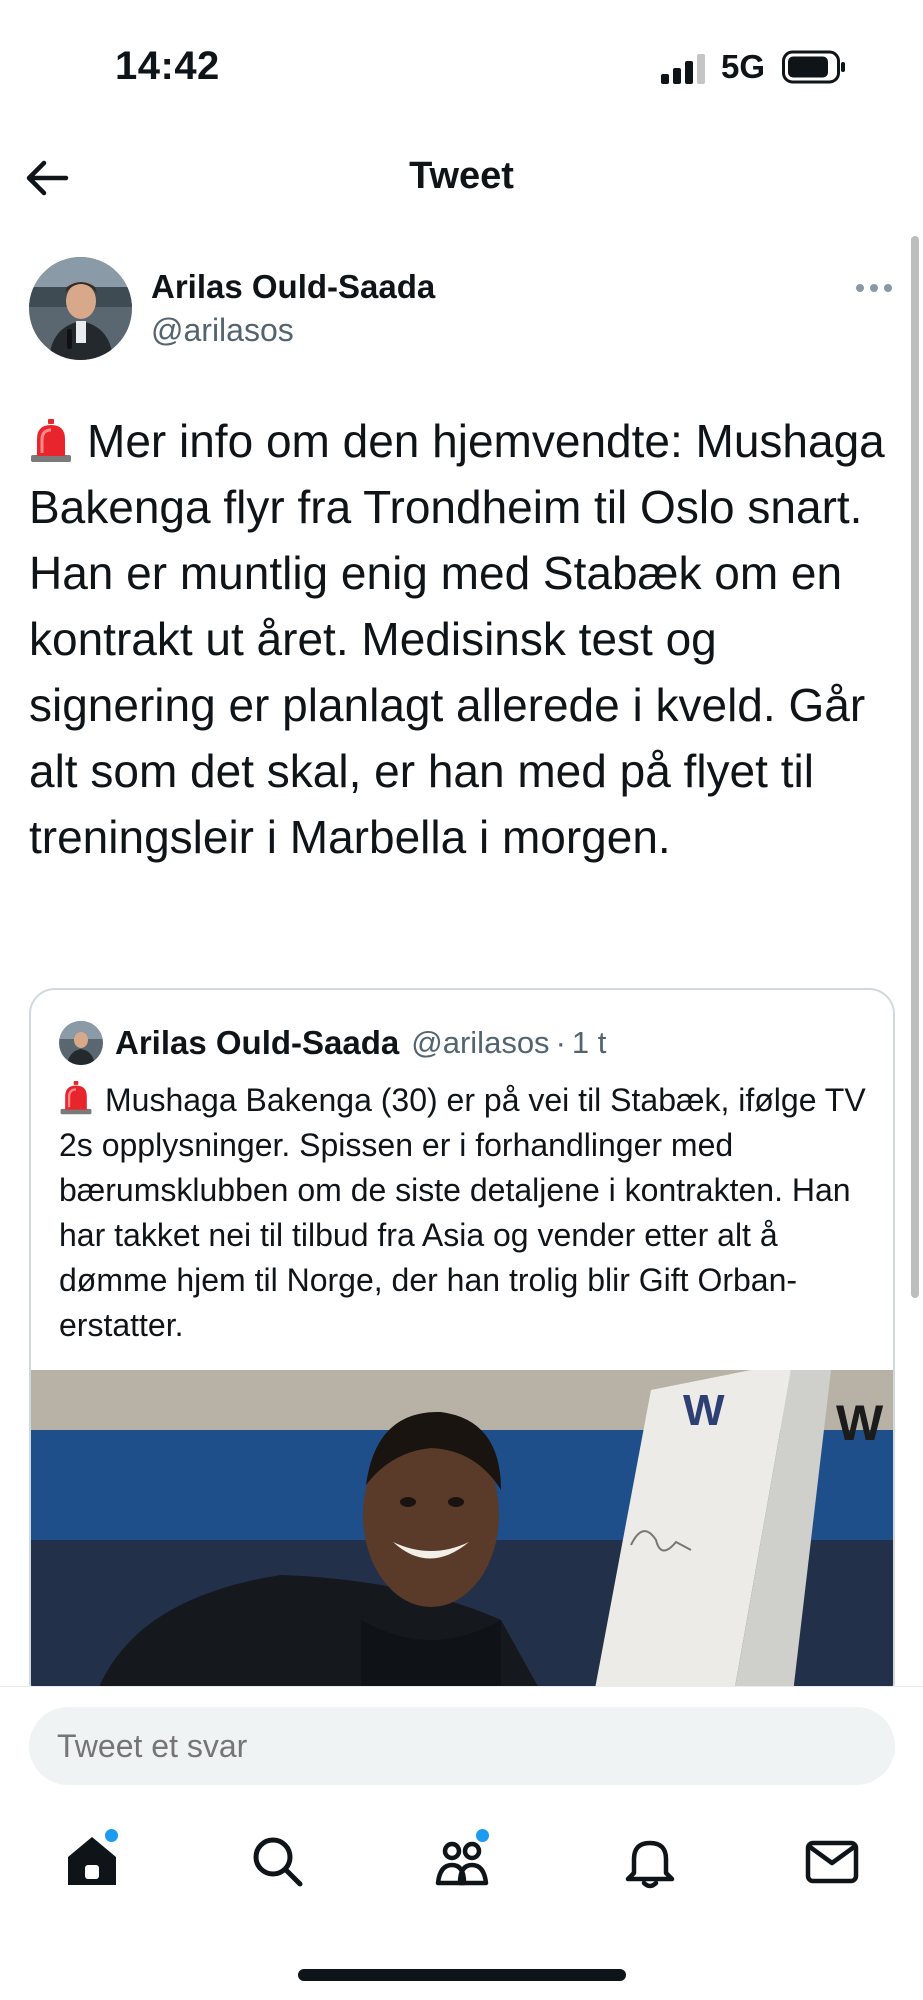 Image resolution: width=923 pixels, height=2000 pixels. I want to click on avatar, so click(80, 308).